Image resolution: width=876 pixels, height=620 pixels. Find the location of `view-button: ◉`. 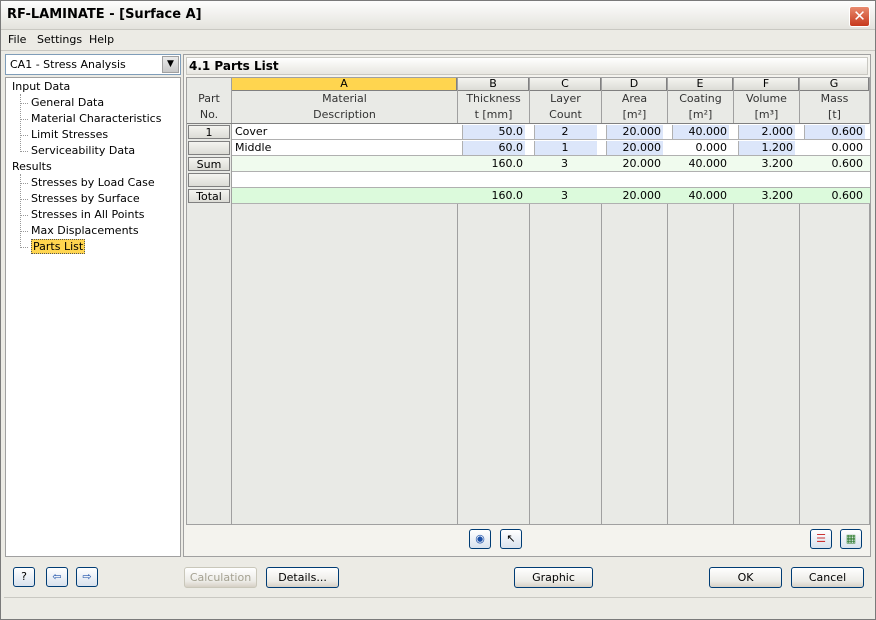

view-button: ◉ is located at coordinates (480, 539).